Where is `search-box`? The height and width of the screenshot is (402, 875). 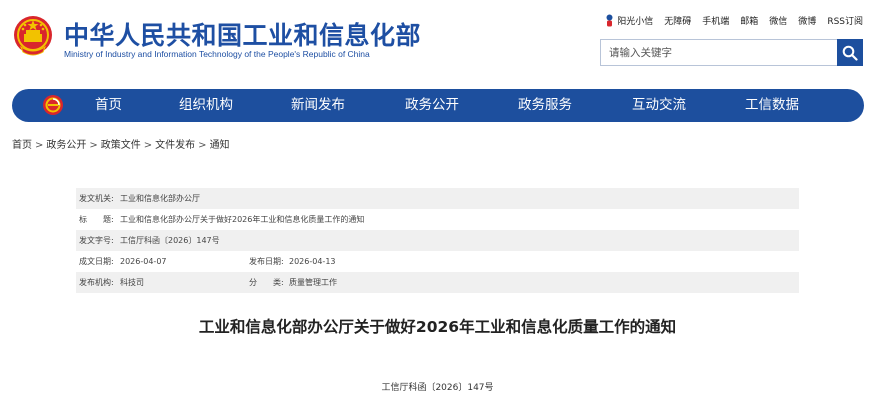
search-box is located at coordinates (731, 52).